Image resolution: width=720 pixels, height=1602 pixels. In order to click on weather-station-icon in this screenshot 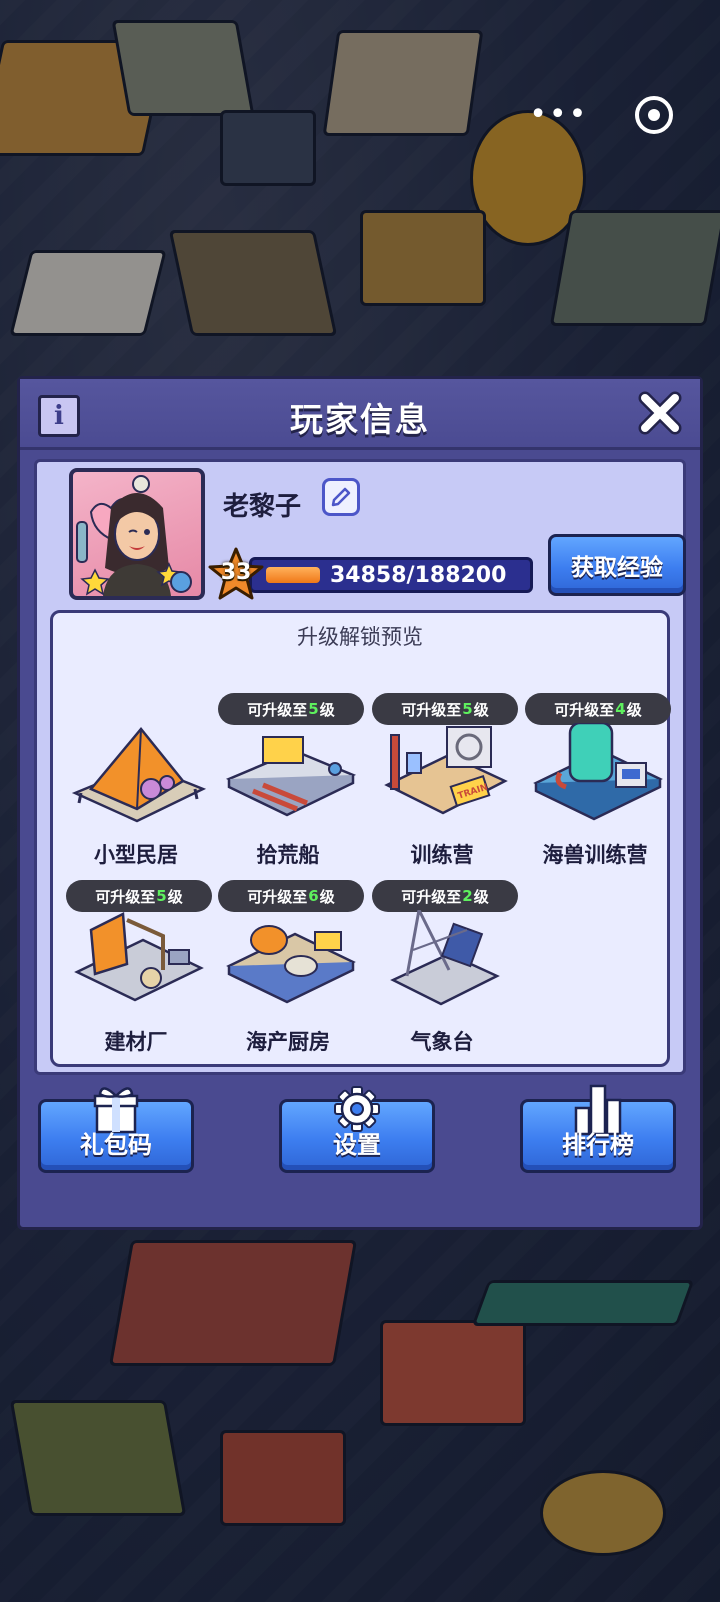, I will do `click(445, 958)`.